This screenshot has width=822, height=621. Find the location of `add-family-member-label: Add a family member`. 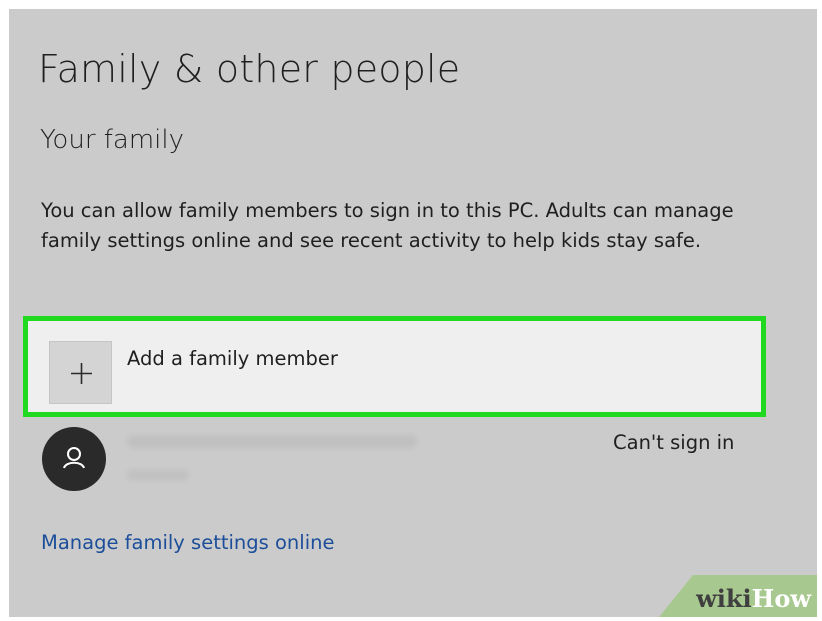

add-family-member-label: Add a family member is located at coordinates (232, 358).